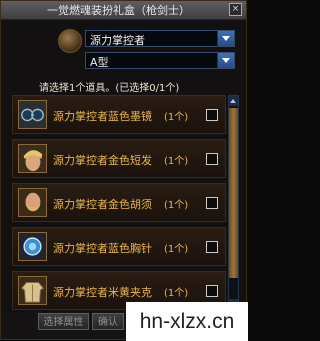 This screenshot has height=341, width=320. What do you see at coordinates (233, 193) in the screenshot?
I see `scroll-thumb` at bounding box center [233, 193].